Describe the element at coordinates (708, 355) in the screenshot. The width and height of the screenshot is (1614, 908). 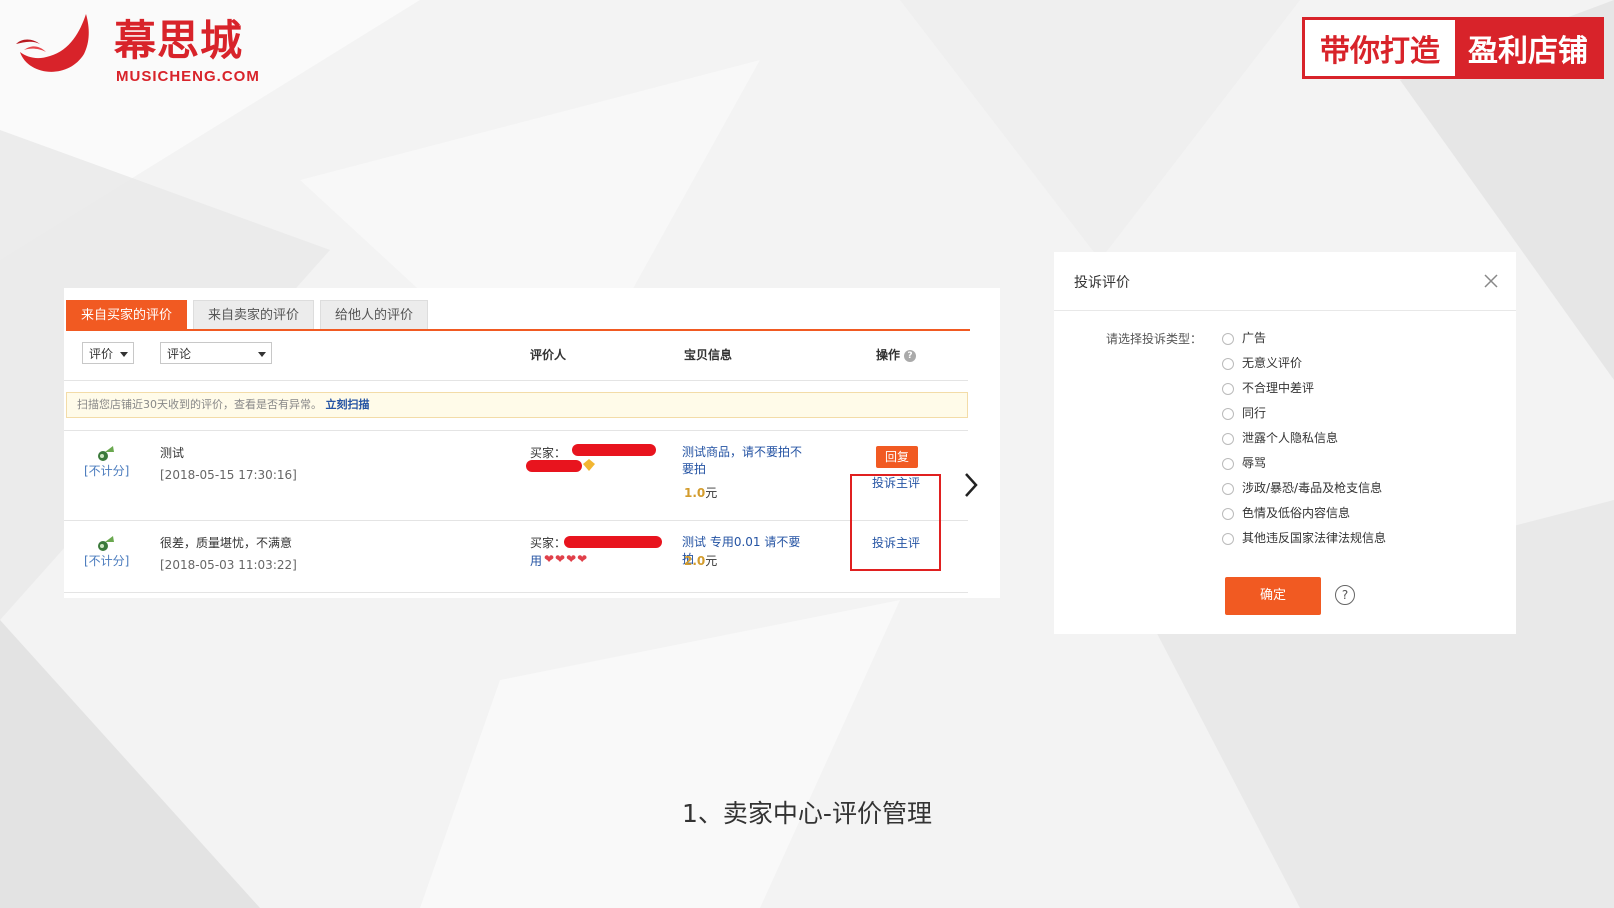
I see `column-item-info: 宝贝信息` at that location.